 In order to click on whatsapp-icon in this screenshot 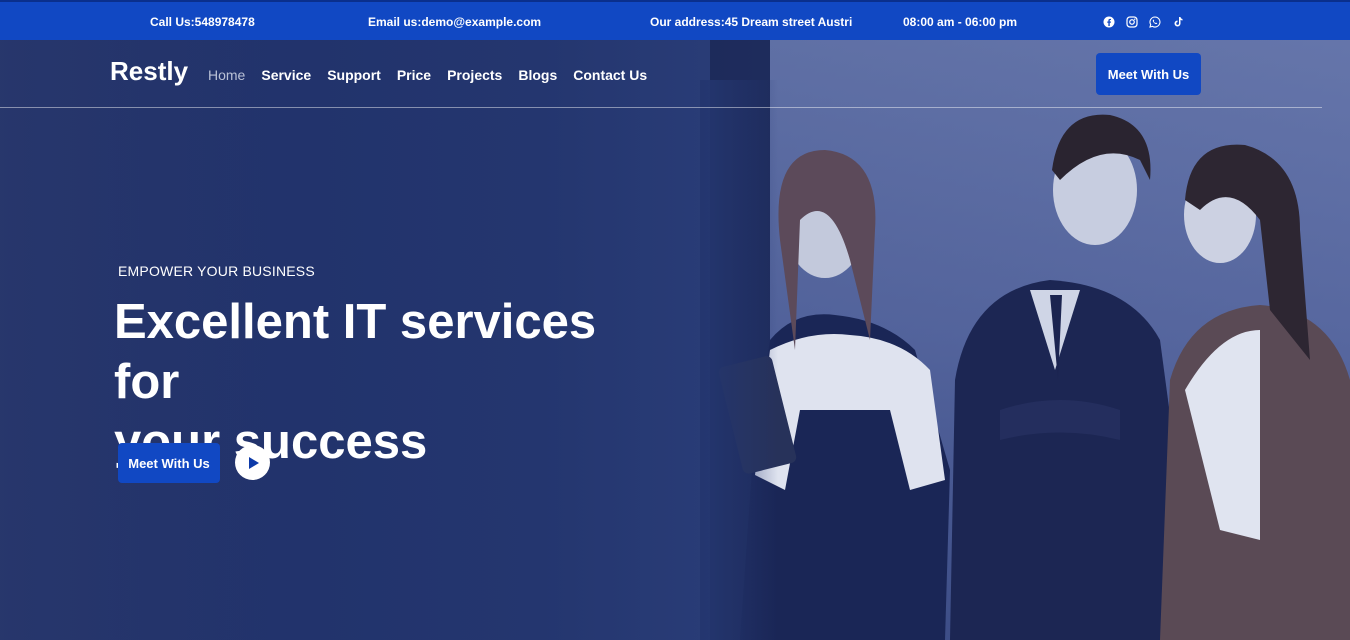, I will do `click(1155, 22)`.